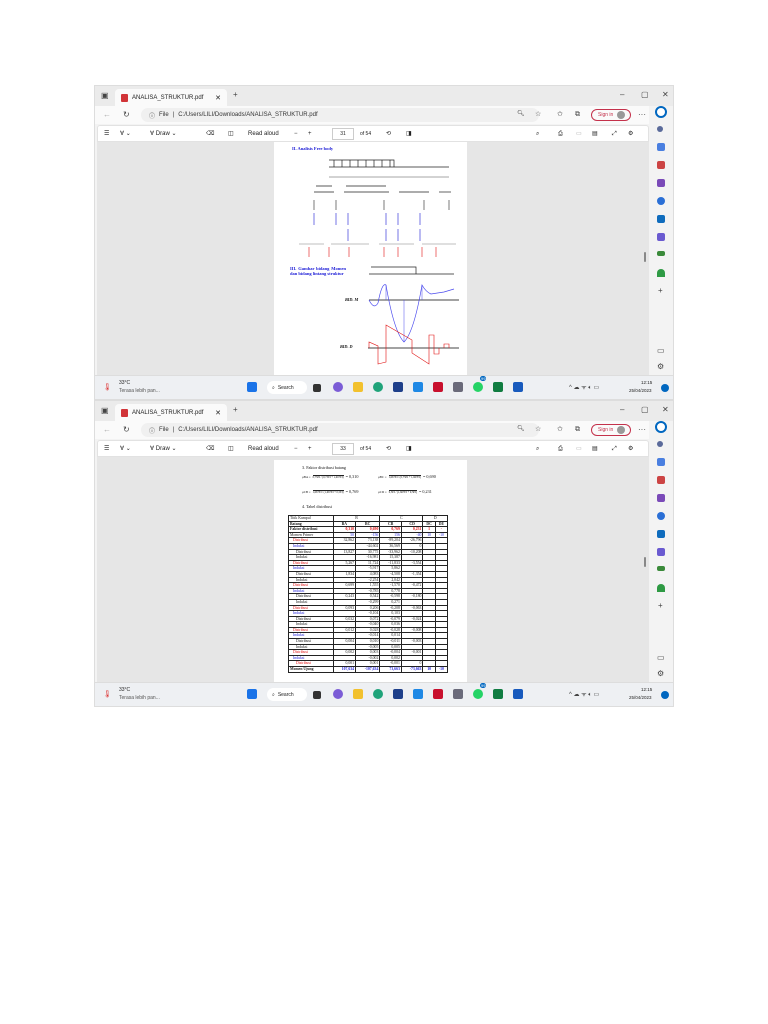  I want to click on scrollbar, so click(645, 258).